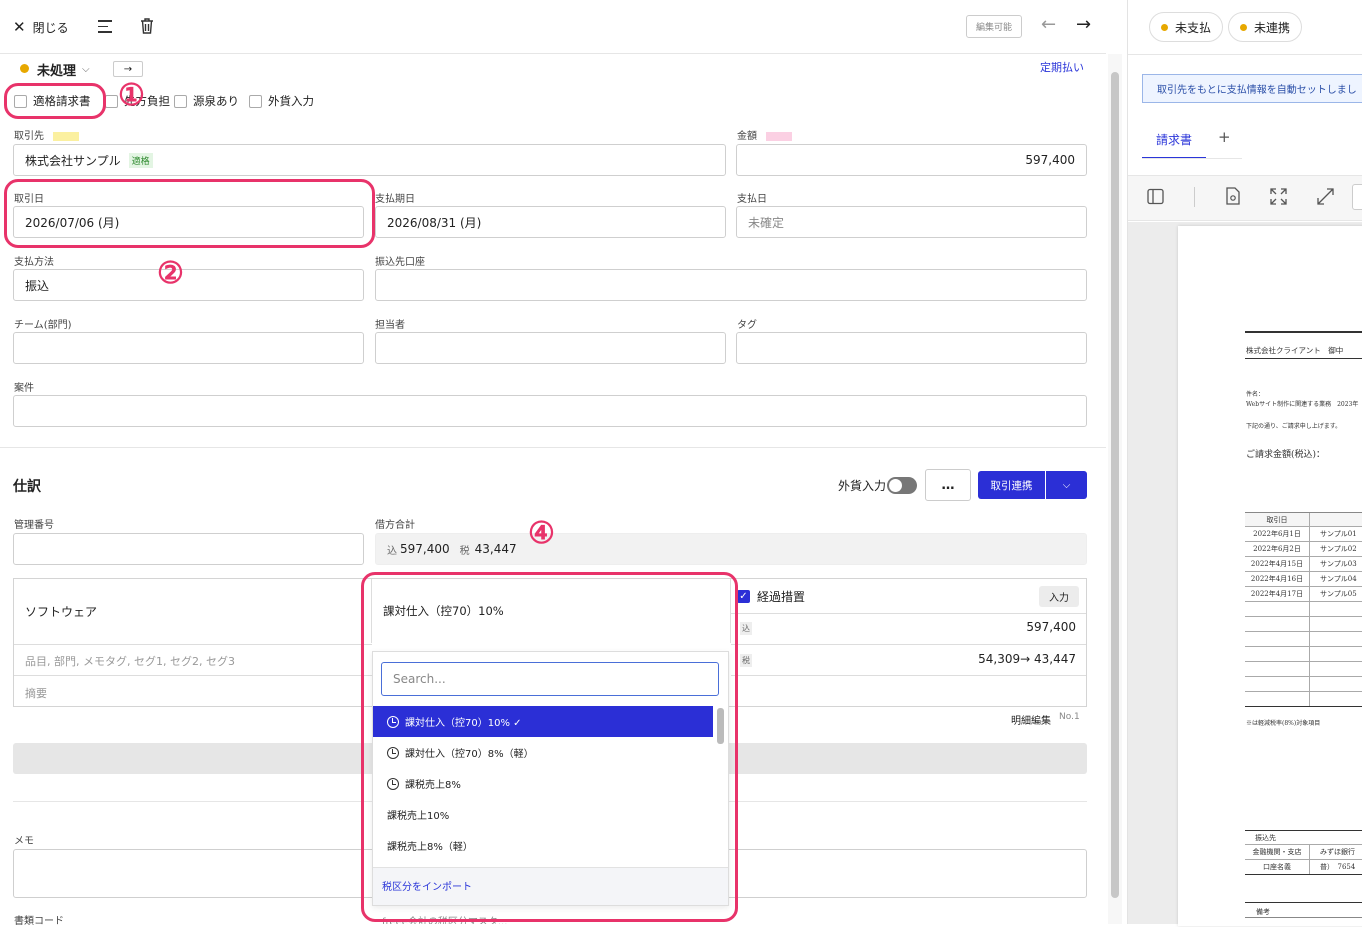  Describe the element at coordinates (63, 69) in the screenshot. I see `status-dropdown: 未処理 ⌵` at that location.